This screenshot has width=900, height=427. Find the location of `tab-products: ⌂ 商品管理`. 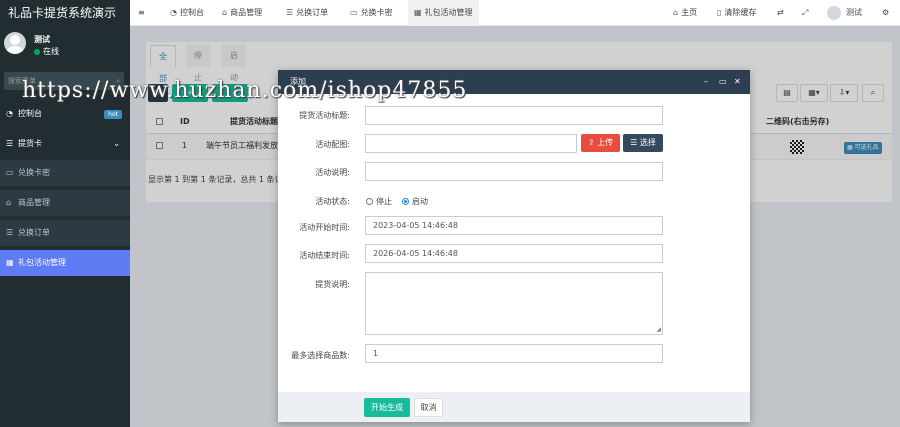

tab-products: ⌂ 商品管理 is located at coordinates (242, 13).